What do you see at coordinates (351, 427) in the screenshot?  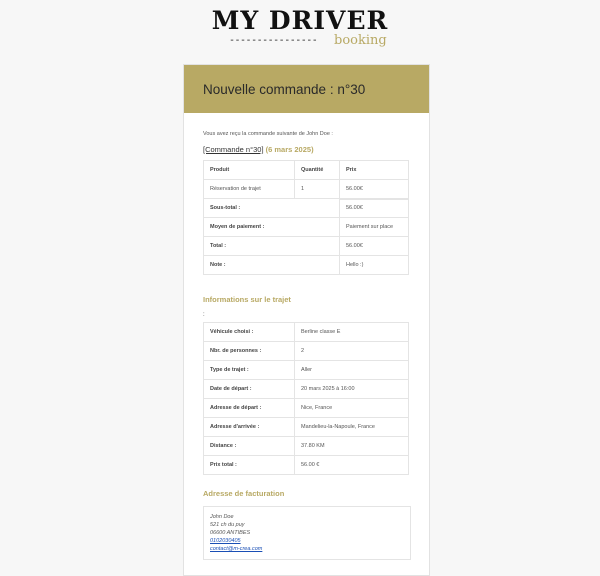 I see `trip-value: Mandelieu-la-Napoule, France` at bounding box center [351, 427].